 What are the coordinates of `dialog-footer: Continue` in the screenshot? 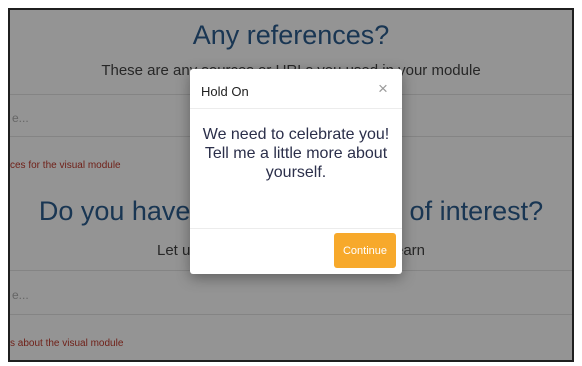 It's located at (296, 251).